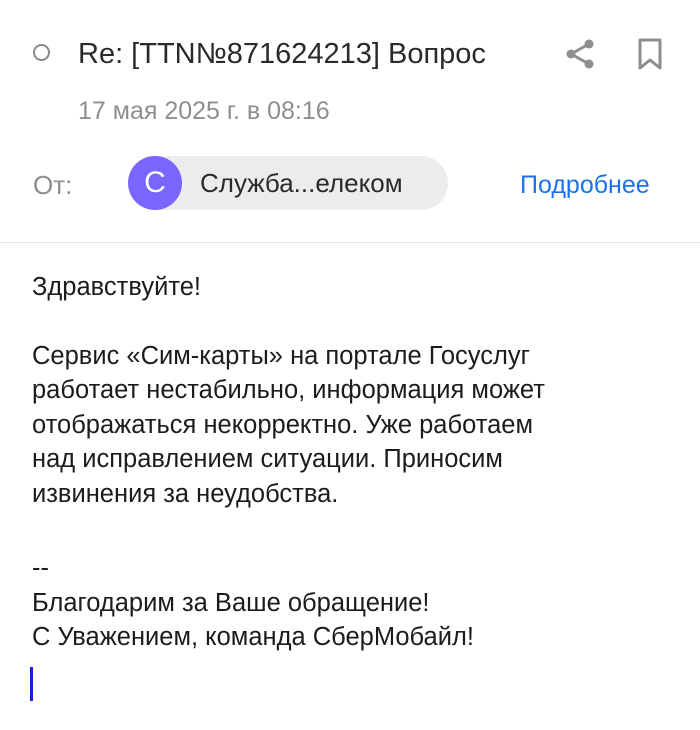 The height and width of the screenshot is (730, 700). What do you see at coordinates (204, 111) in the screenshot?
I see `email-date: 17 мая 2025 г. в 08:16` at bounding box center [204, 111].